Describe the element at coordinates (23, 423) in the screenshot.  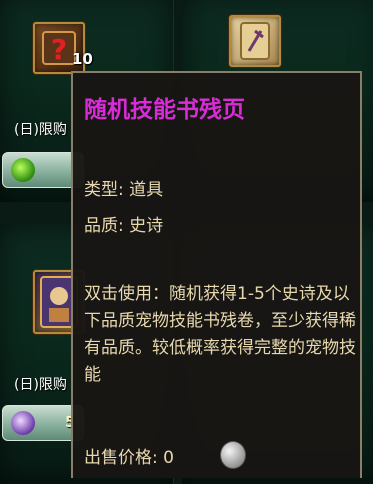
I see `crystal-orb-icon` at that location.